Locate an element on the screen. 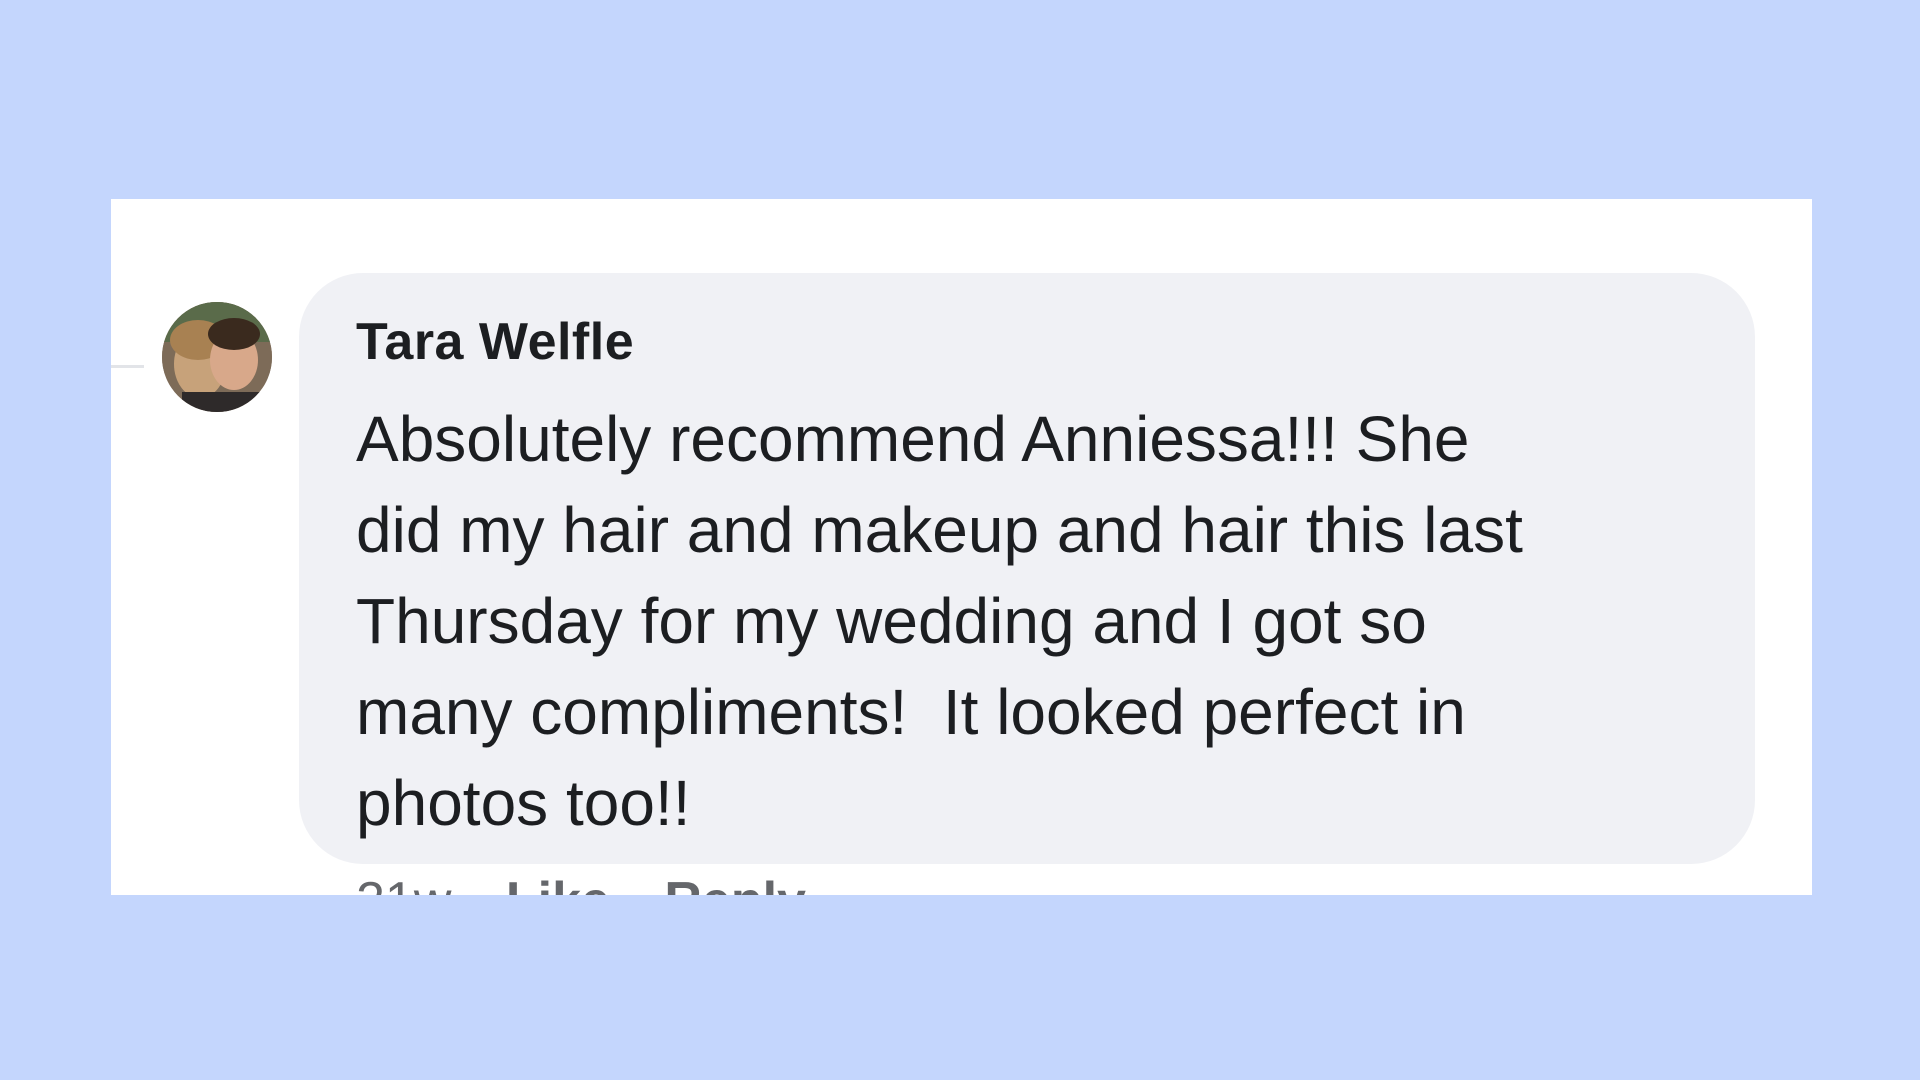  comment-line: Thursday for my wedding and I got so is located at coordinates (891, 621).